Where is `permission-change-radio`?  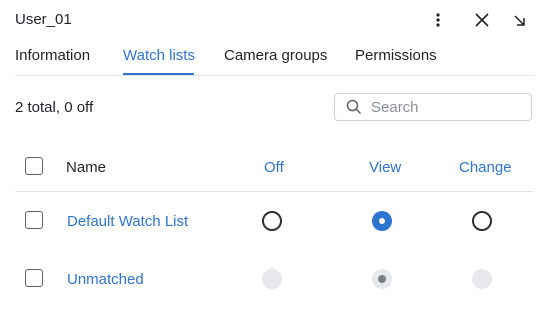 permission-change-radio is located at coordinates (482, 221).